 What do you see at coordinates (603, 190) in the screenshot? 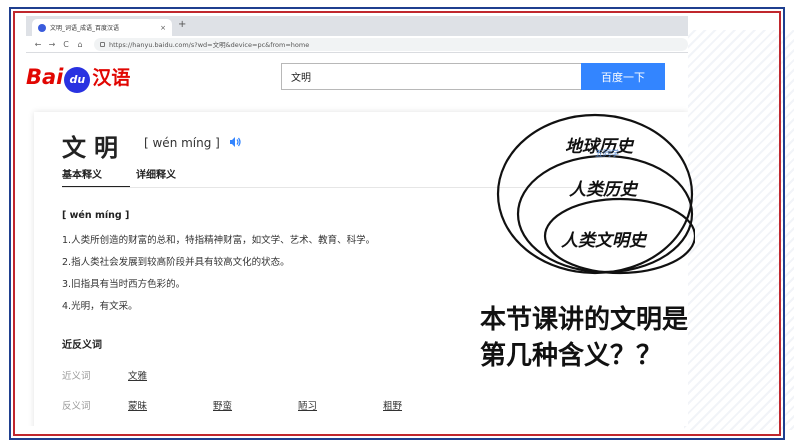
I see `middle-label: 人类历史` at bounding box center [603, 190].